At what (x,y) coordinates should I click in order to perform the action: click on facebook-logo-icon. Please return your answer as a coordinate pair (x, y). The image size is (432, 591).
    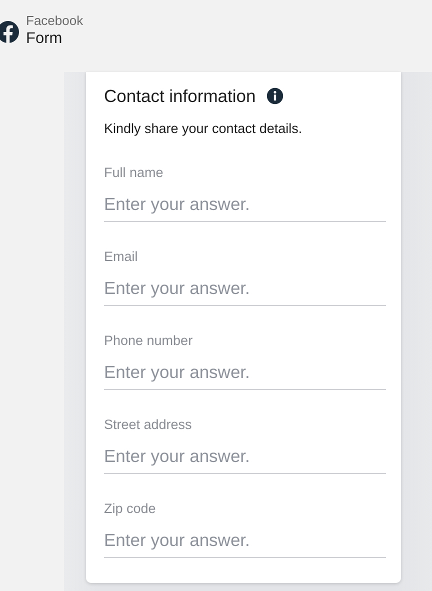
    Looking at the image, I should click on (9, 32).